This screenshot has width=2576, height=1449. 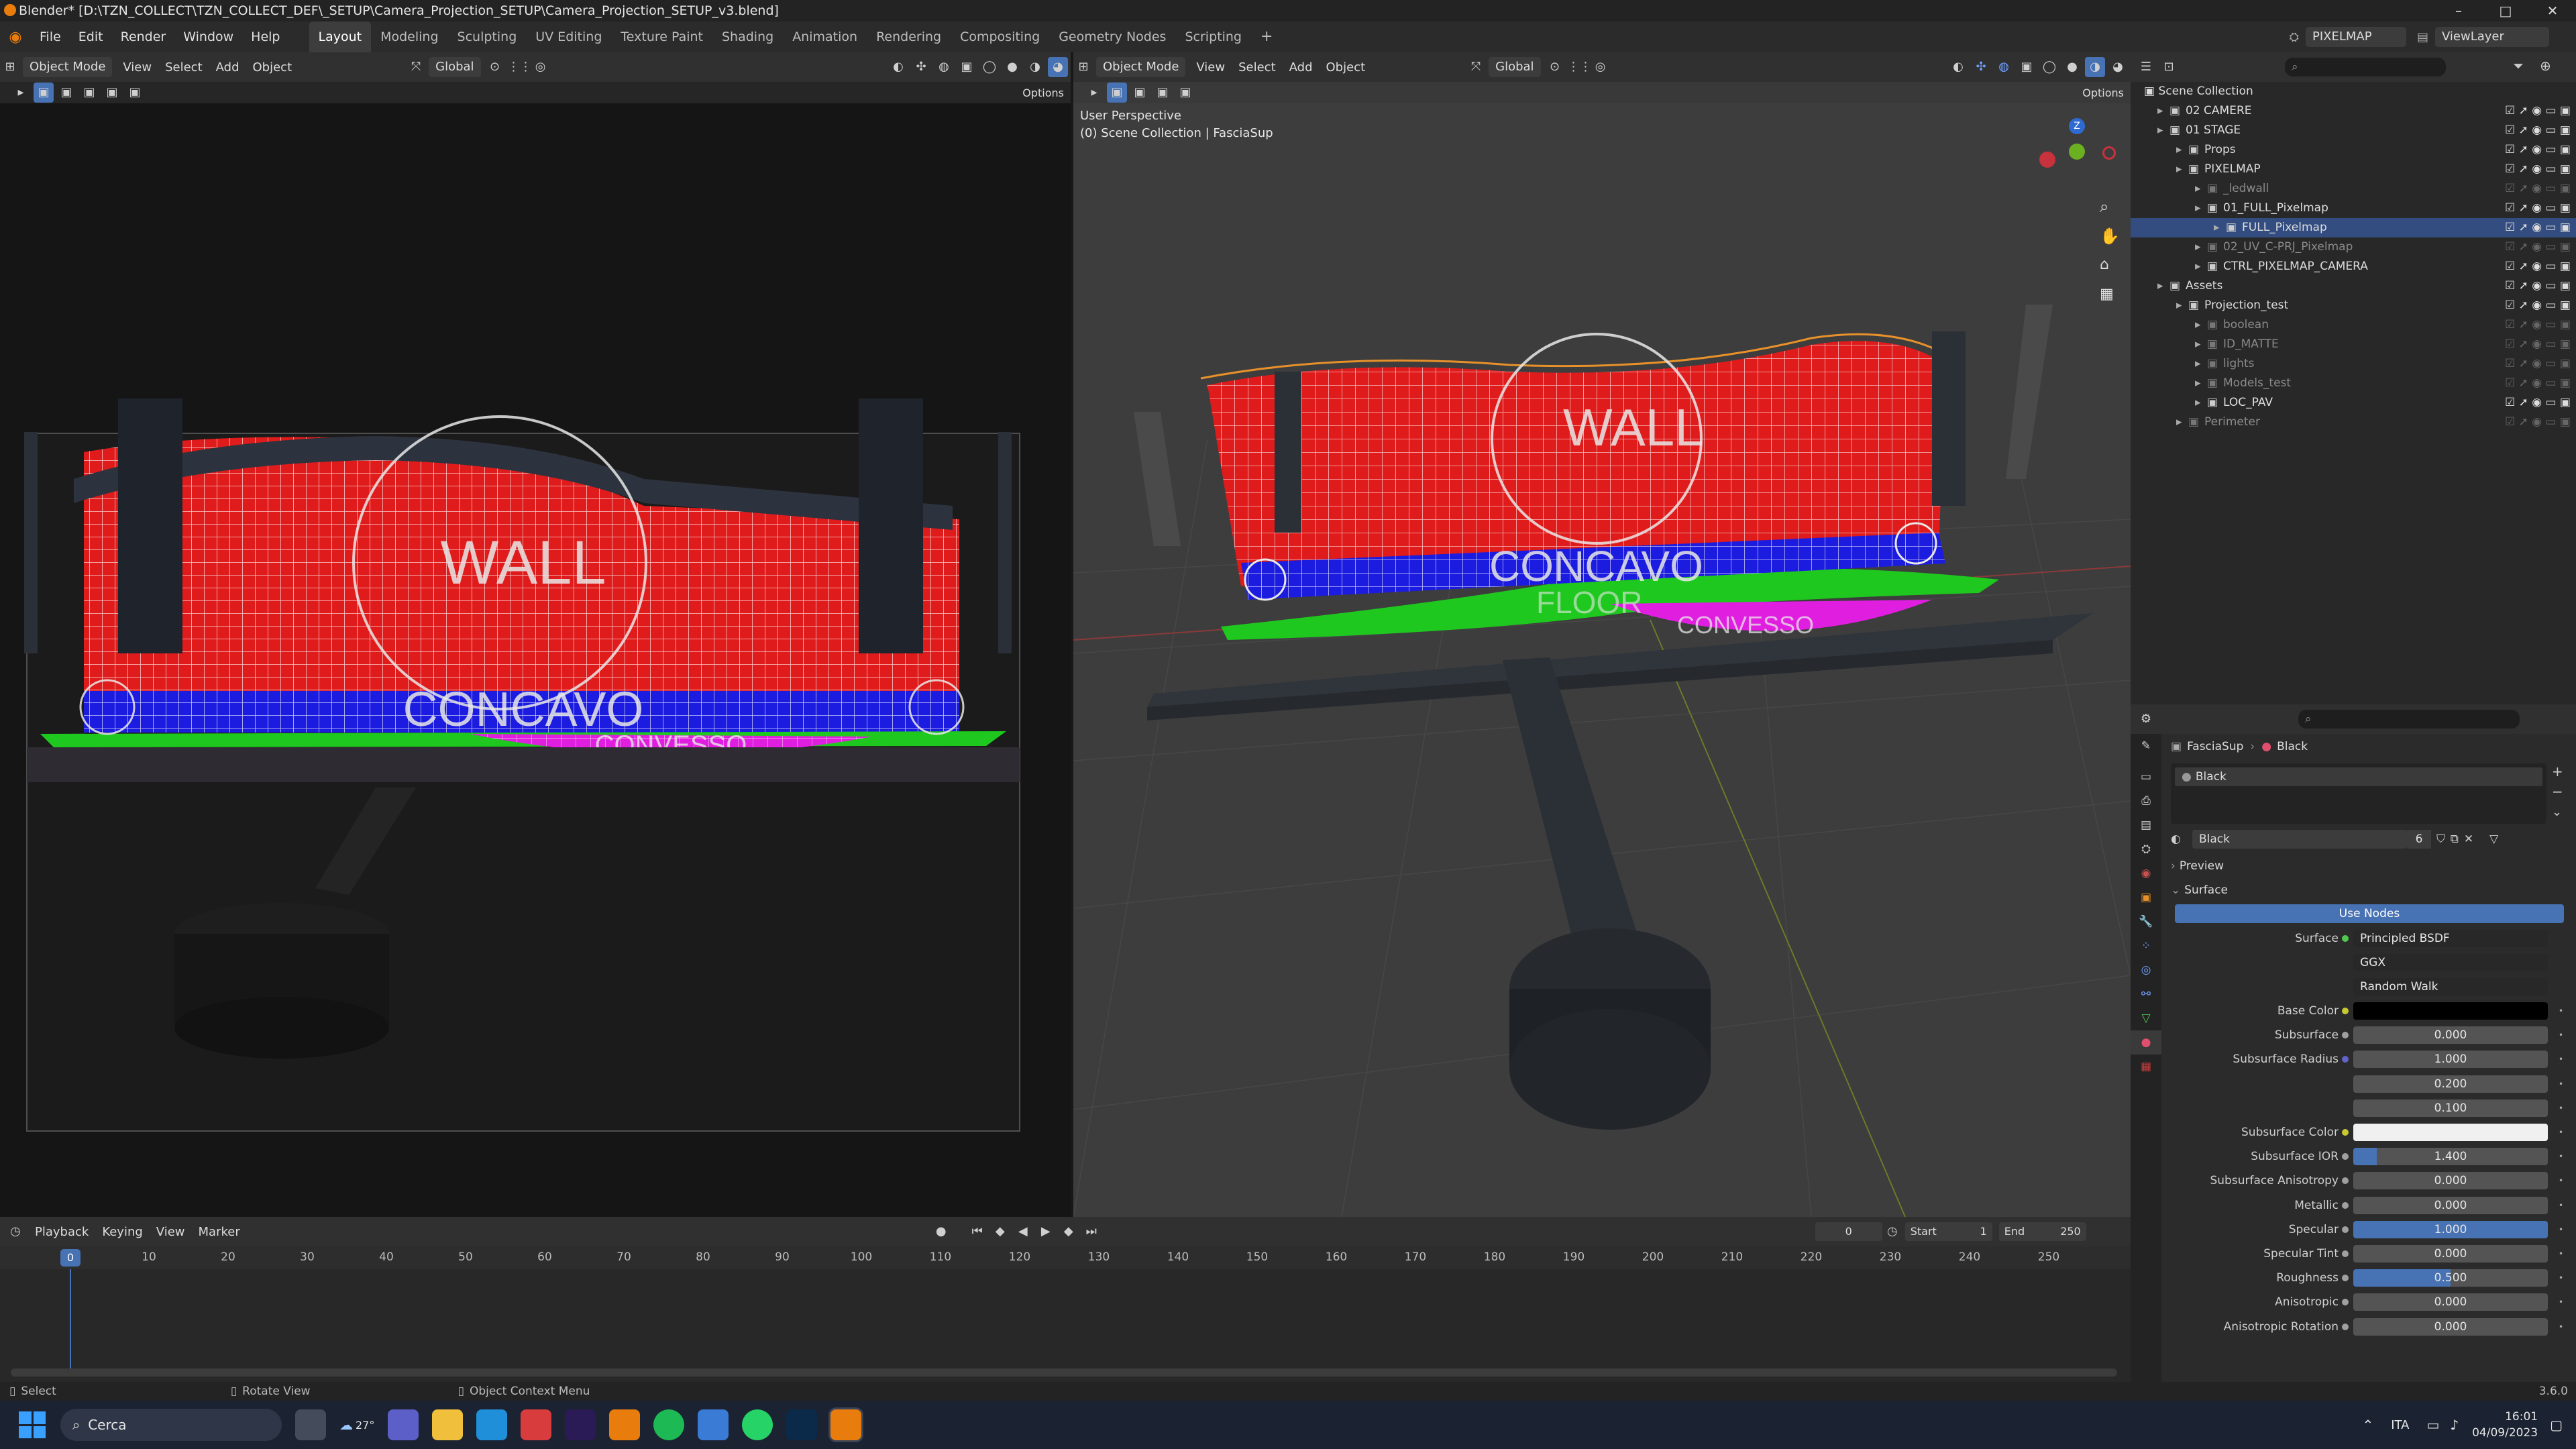 I want to click on new-collection-icon: ⊕, so click(x=2545, y=66).